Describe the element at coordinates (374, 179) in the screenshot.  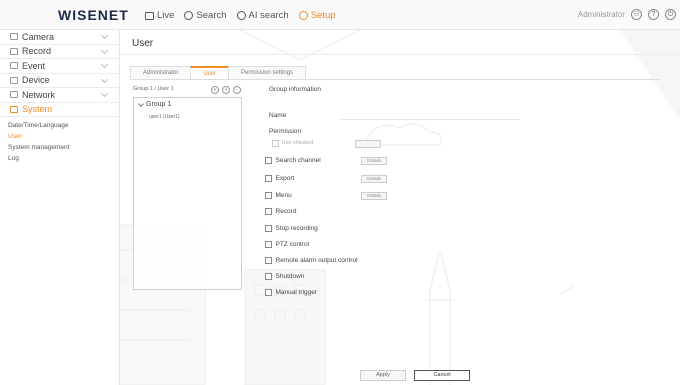
I see `export-details-button: Details` at that location.